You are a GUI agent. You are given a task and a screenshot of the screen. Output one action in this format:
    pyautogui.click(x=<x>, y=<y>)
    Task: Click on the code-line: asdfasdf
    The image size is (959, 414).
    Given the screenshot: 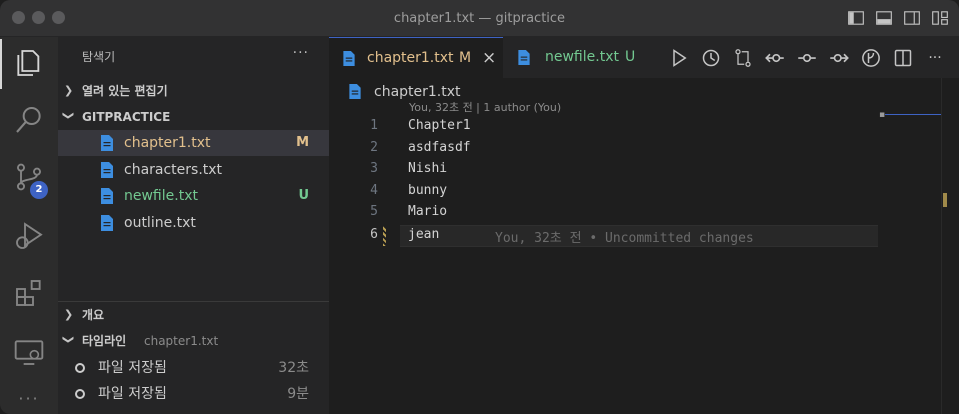 What is the action you would take?
    pyautogui.click(x=439, y=147)
    